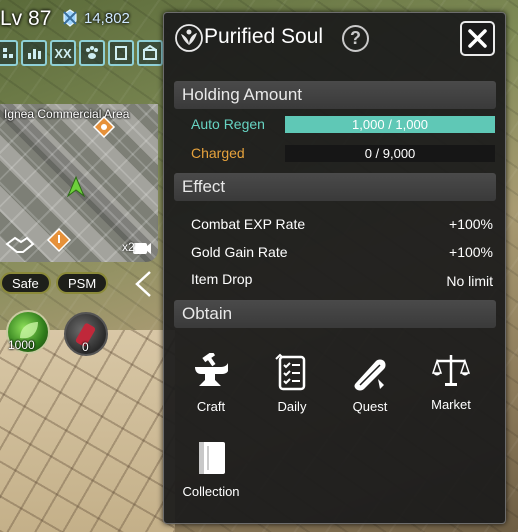  I want to click on help-icon: ?, so click(355, 38).